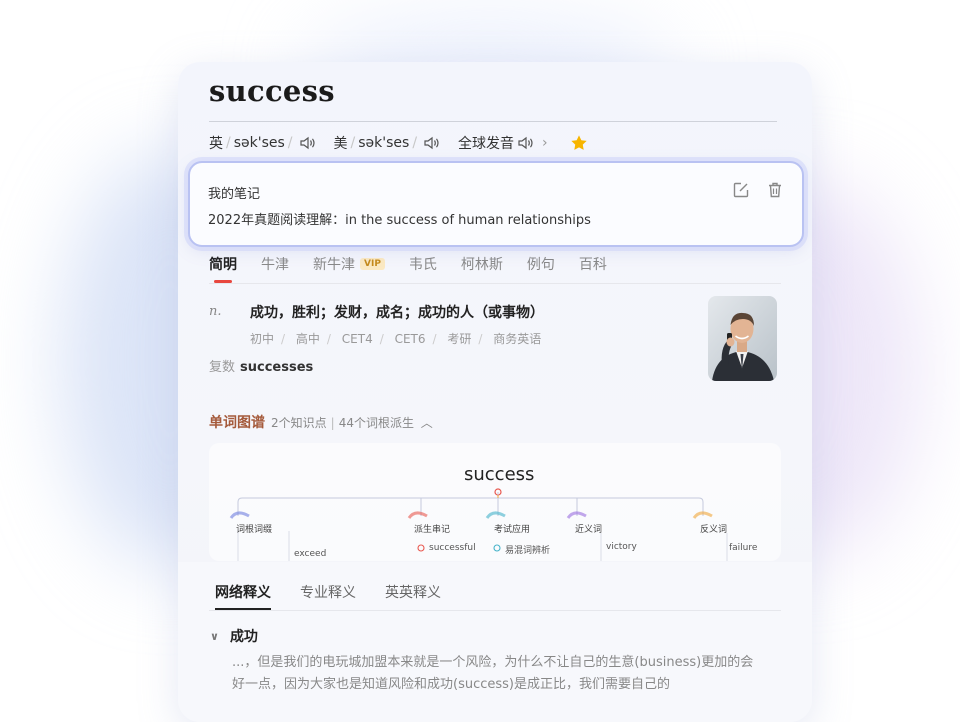 This screenshot has width=960, height=722. Describe the element at coordinates (334, 265) in the screenshot. I see `tab-label: 新牛津` at that location.